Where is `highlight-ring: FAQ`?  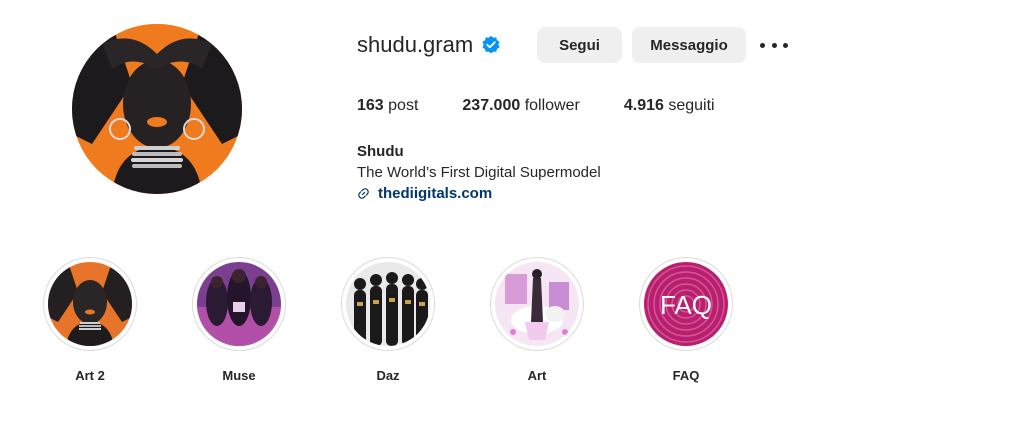 highlight-ring: FAQ is located at coordinates (686, 304).